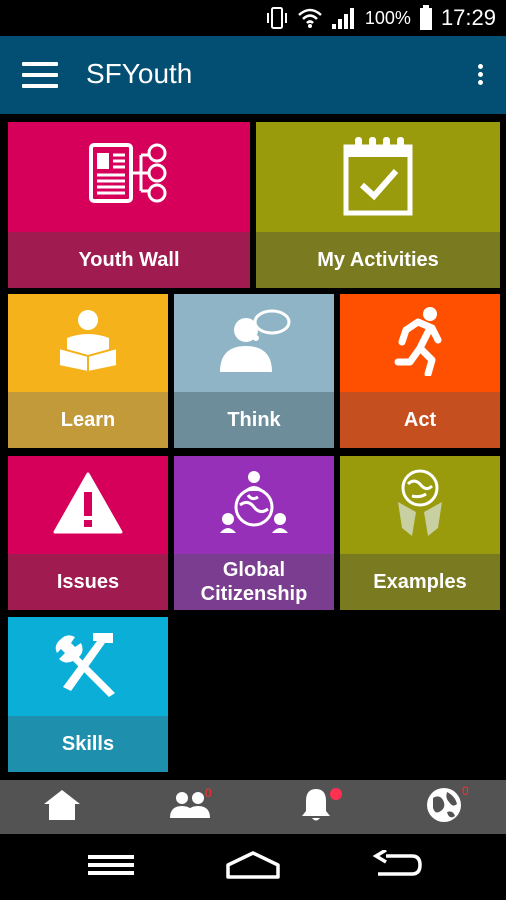  I want to click on people-badge: 0, so click(208, 793).